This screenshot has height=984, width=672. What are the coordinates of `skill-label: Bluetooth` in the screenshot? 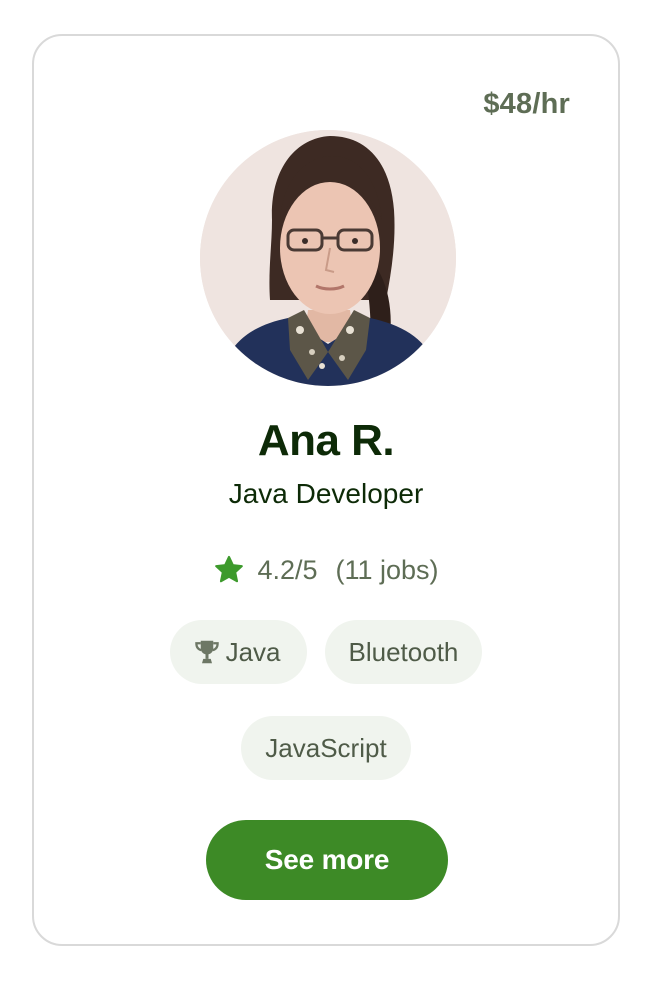 It's located at (403, 651).